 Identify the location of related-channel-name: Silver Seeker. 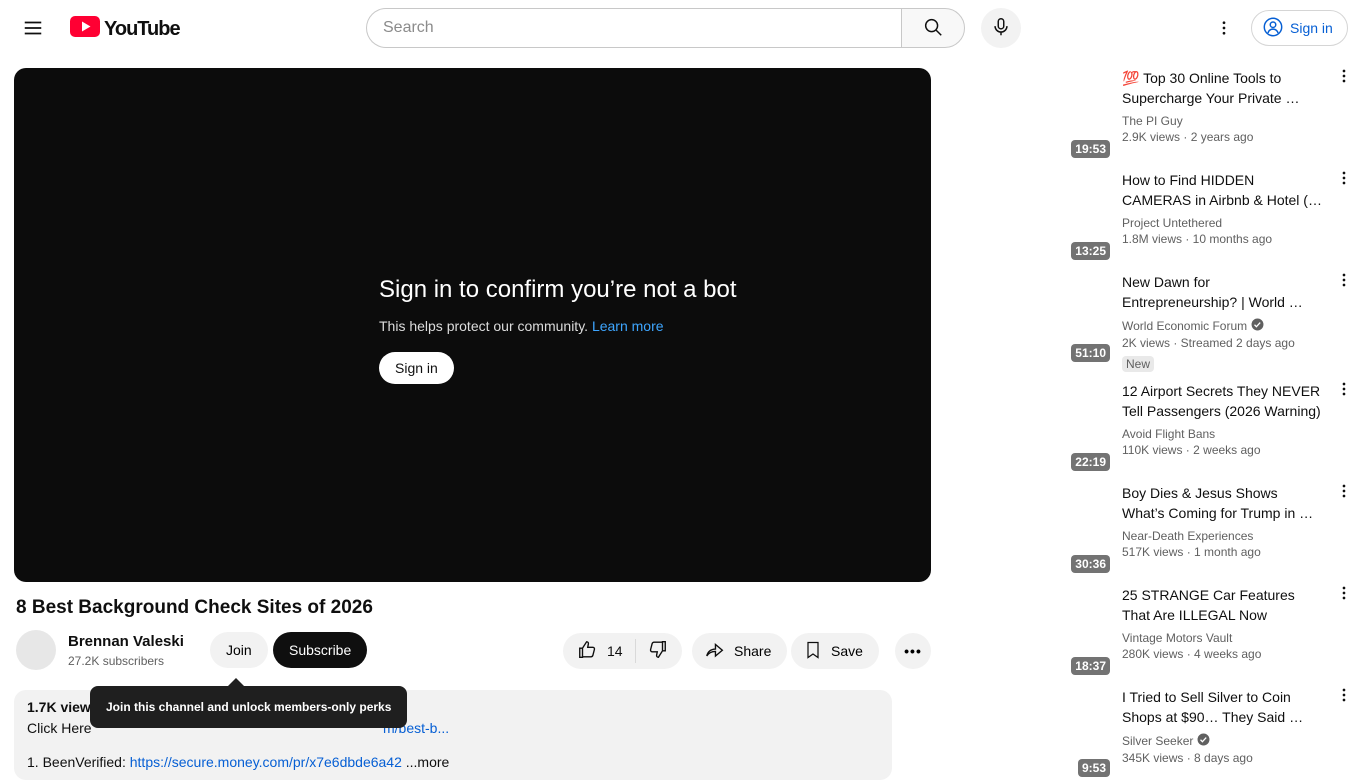
(1158, 741).